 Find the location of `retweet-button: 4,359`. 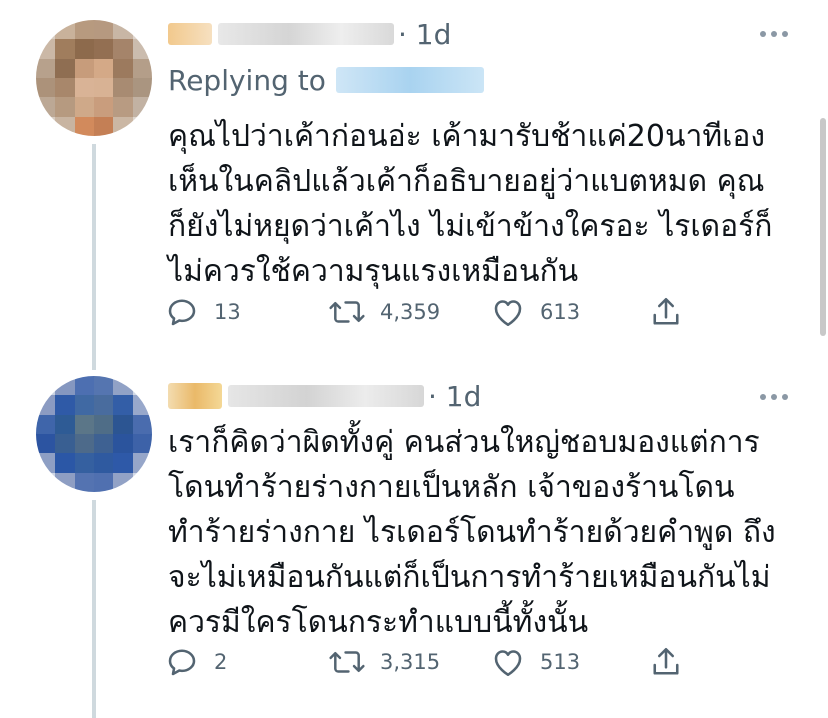

retweet-button: 4,359 is located at coordinates (384, 312).